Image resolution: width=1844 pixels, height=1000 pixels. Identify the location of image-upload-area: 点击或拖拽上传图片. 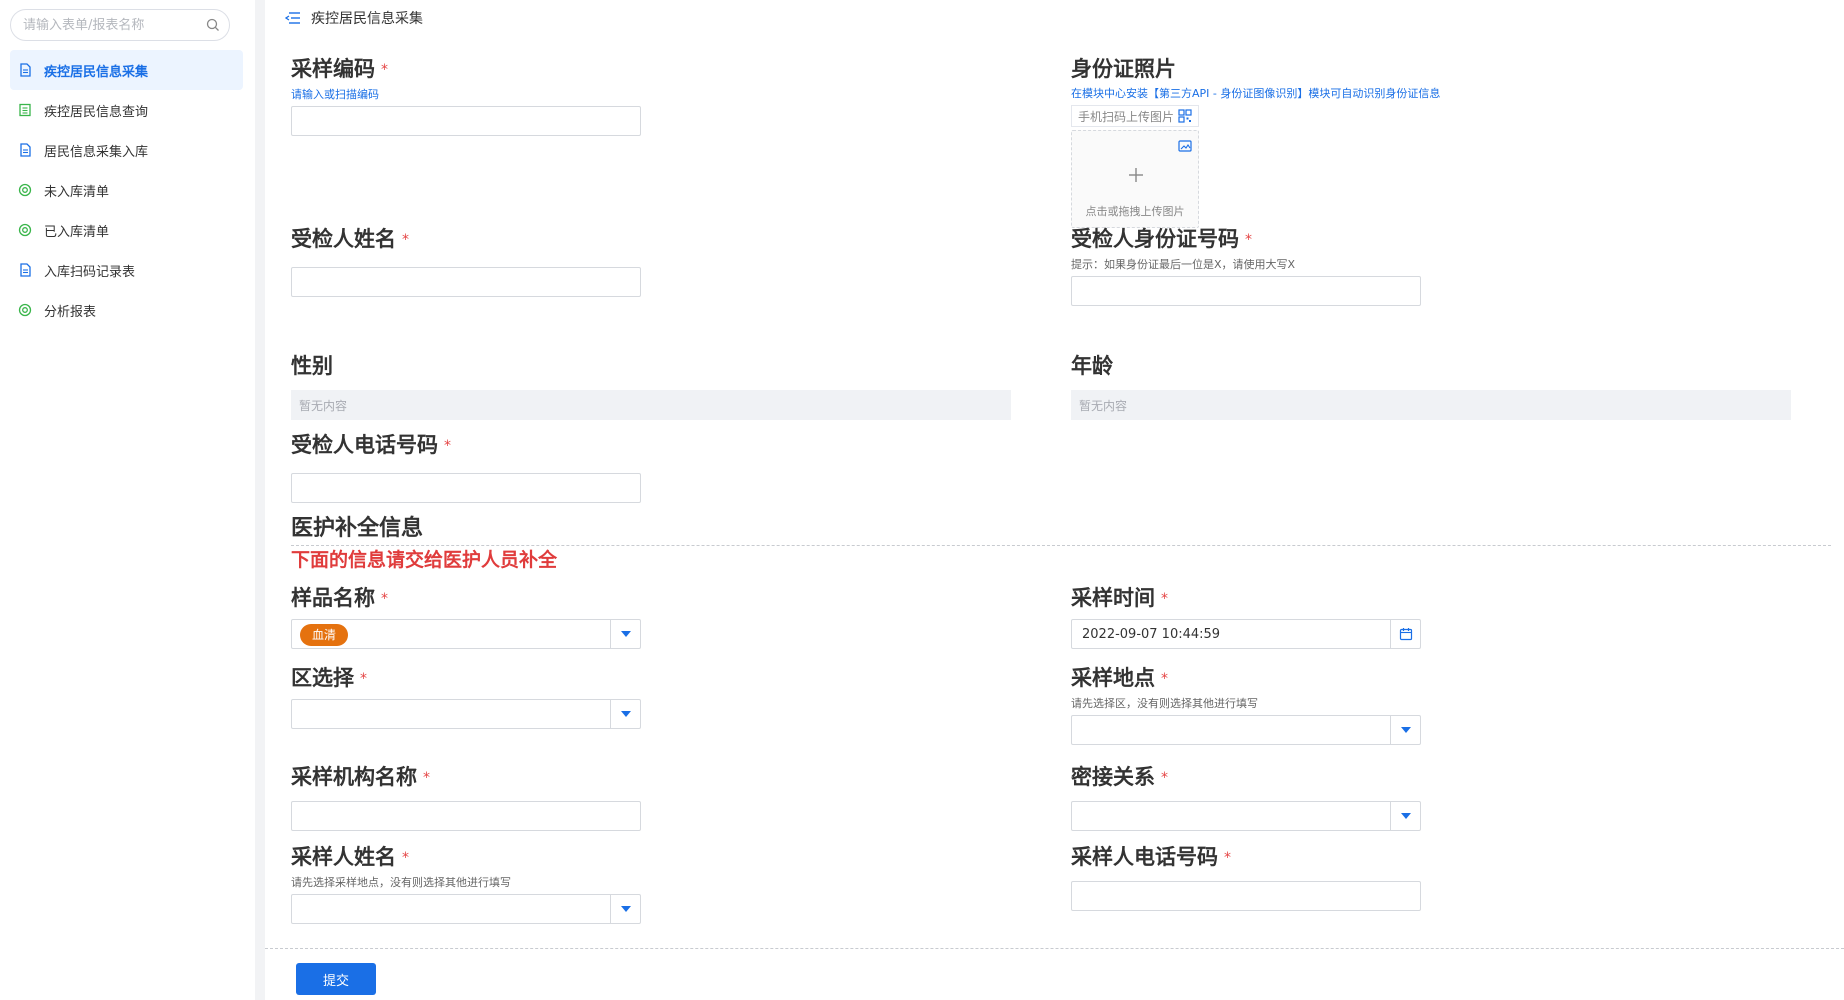
(1135, 179).